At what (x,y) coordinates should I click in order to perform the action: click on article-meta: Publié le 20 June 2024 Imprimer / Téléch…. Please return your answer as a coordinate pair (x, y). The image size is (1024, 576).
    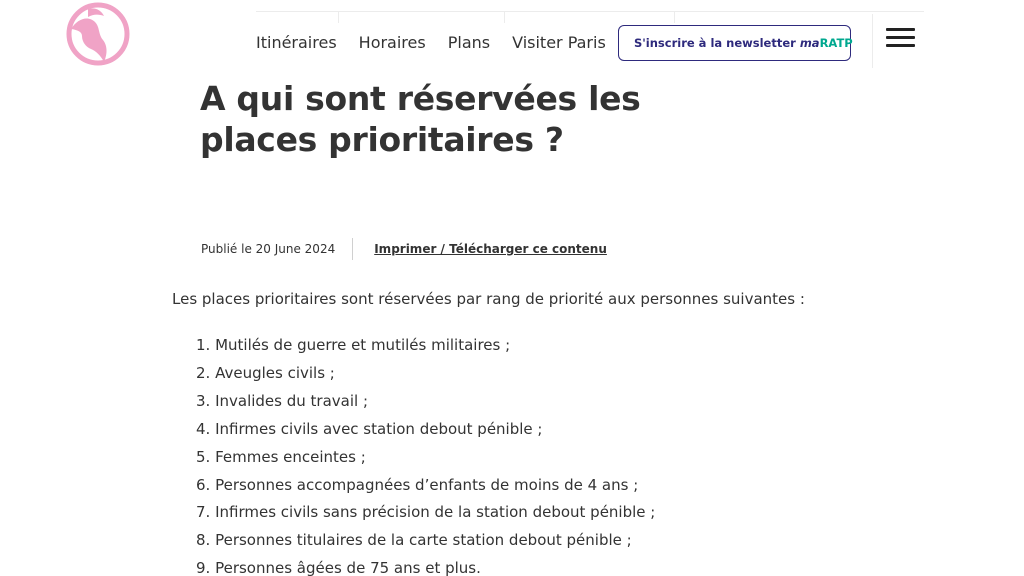
    Looking at the image, I should click on (404, 249).